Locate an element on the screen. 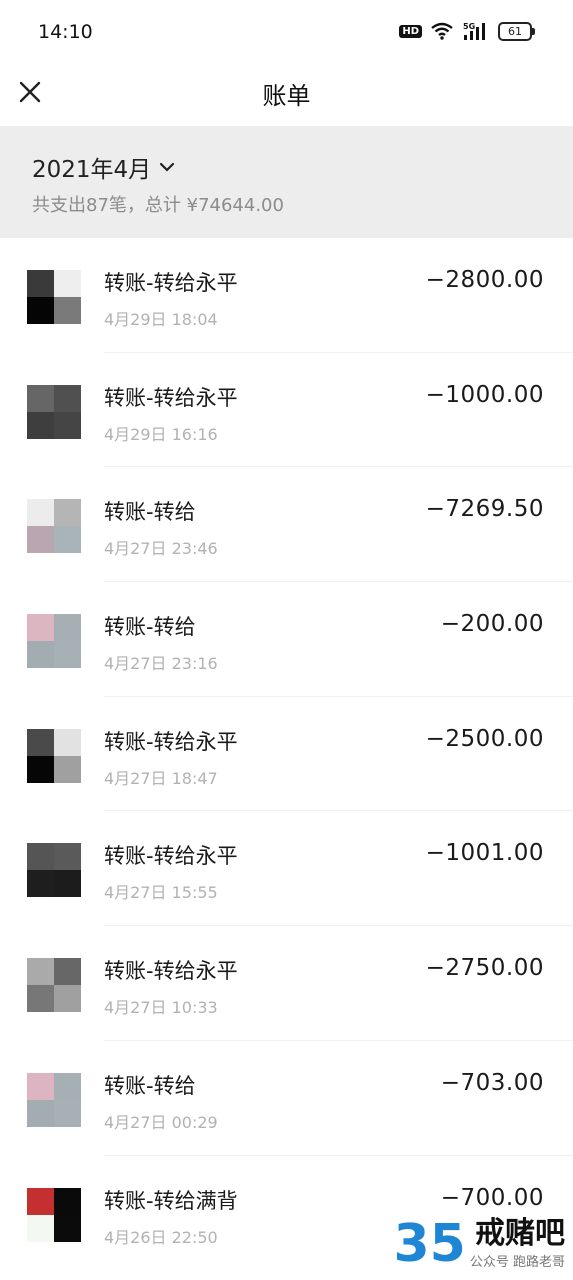 The height and width of the screenshot is (1280, 573). spending-summary: 共支出87笔，总计 ¥74644.00 is located at coordinates (158, 205).